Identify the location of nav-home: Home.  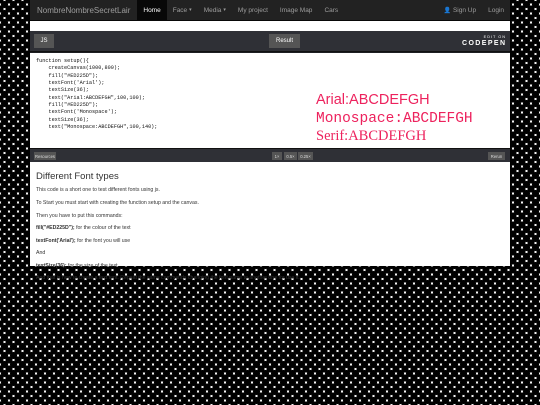
(152, 10).